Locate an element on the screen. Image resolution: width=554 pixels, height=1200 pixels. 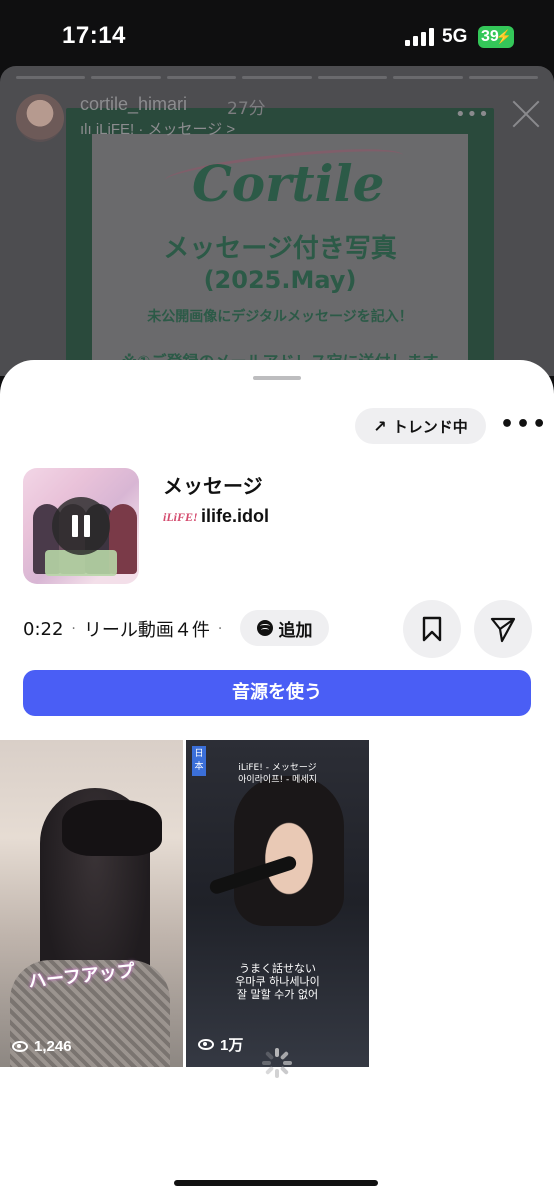
use-audio-button: 音源を使う is located at coordinates (277, 693).